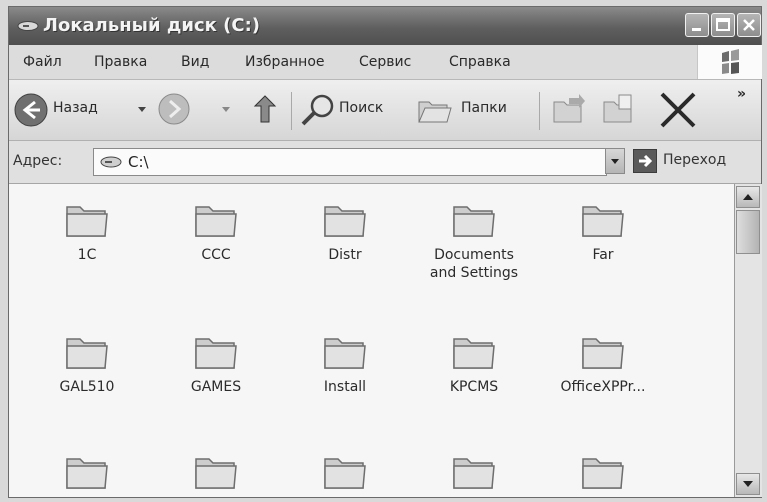 This screenshot has width=767, height=502. I want to click on menu-favorites: Избранное, so click(285, 62).